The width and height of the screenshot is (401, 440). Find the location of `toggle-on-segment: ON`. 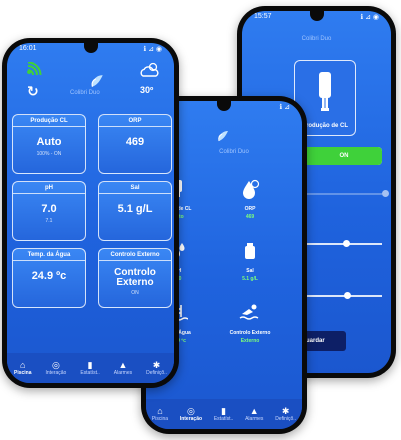

toggle-on-segment: ON is located at coordinates (344, 156).